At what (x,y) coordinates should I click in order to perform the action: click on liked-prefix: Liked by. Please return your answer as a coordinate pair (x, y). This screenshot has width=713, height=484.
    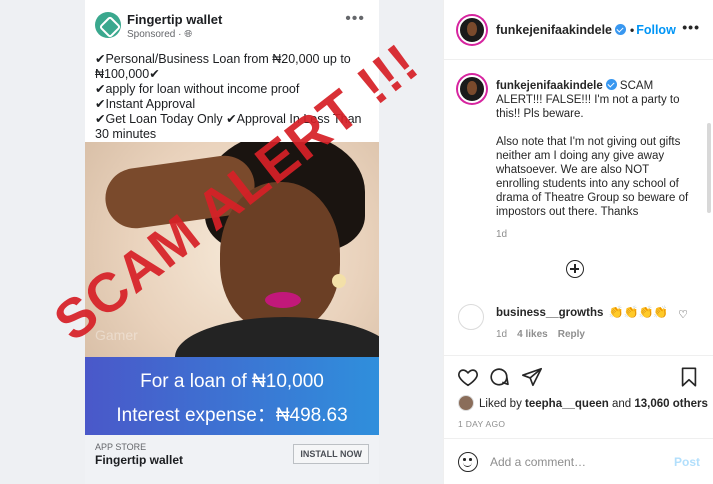
    Looking at the image, I should click on (502, 404).